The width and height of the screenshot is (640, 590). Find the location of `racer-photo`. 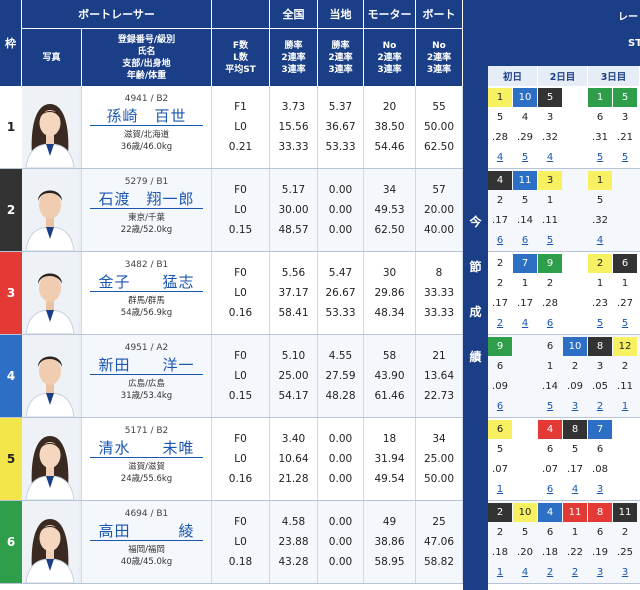

racer-photo is located at coordinates (52, 210).